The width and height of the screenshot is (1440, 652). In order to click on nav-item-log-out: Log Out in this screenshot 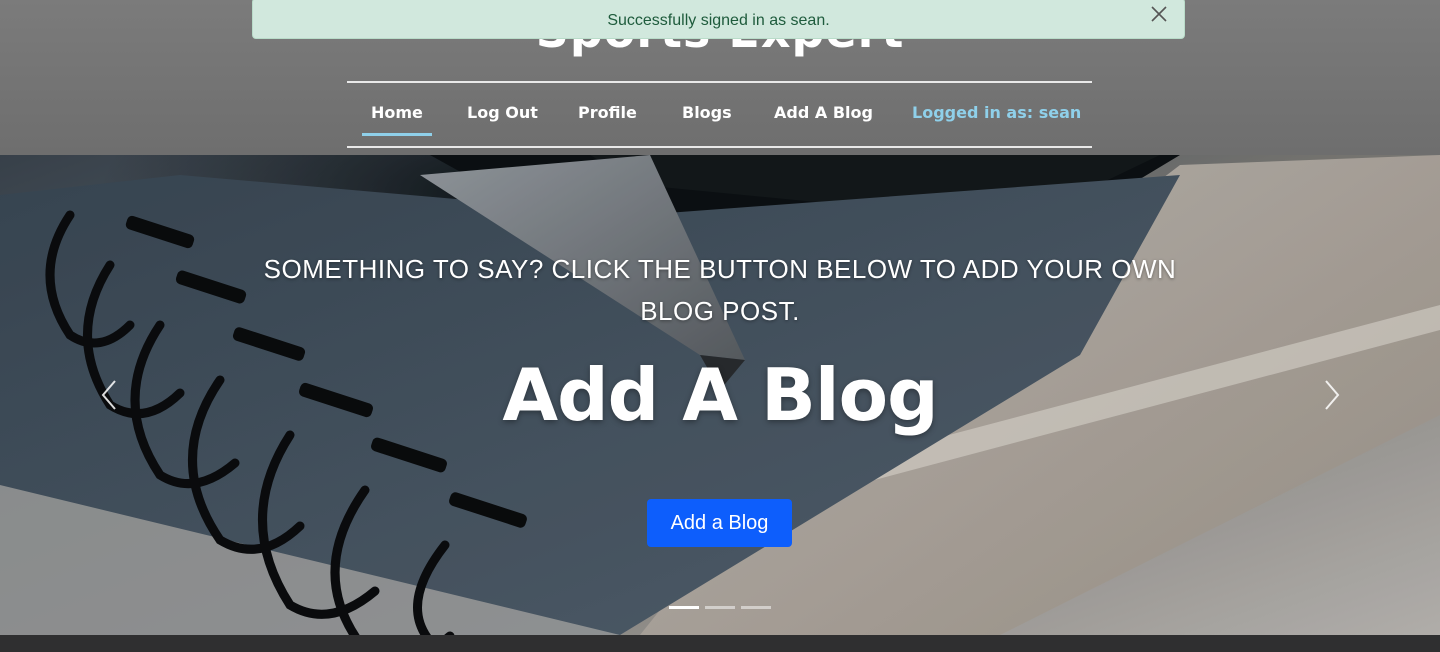, I will do `click(502, 112)`.